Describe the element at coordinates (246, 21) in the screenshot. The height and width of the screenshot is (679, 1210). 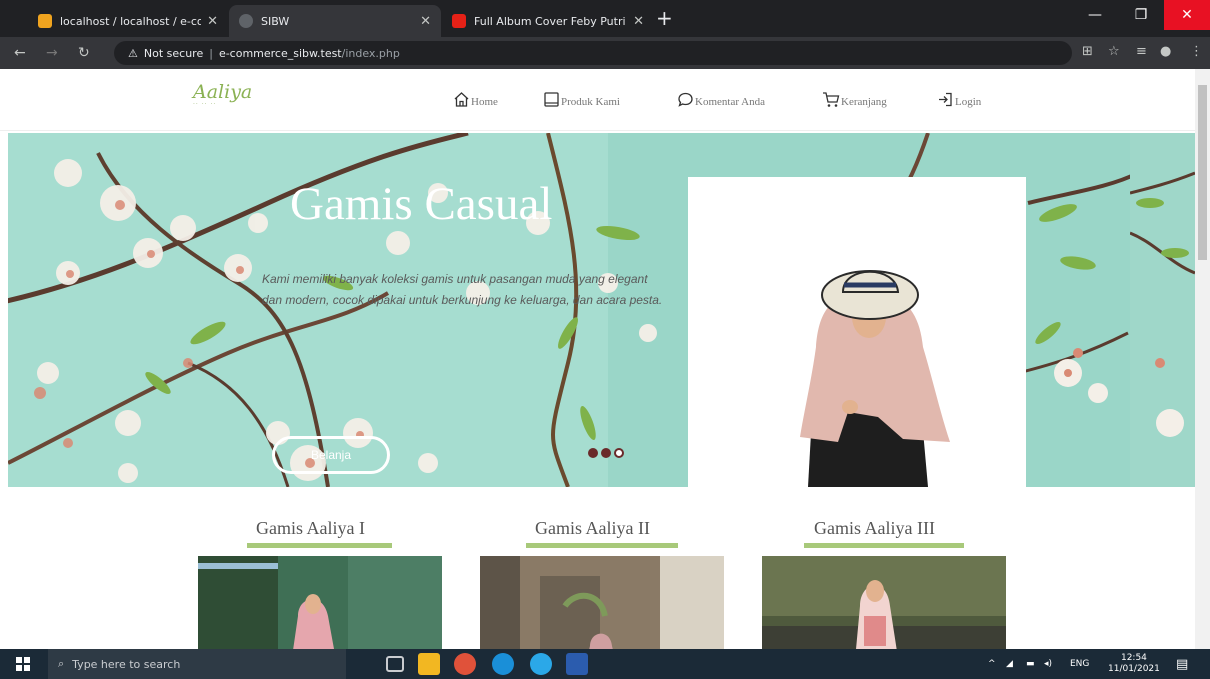
I see `globe-icon` at that location.